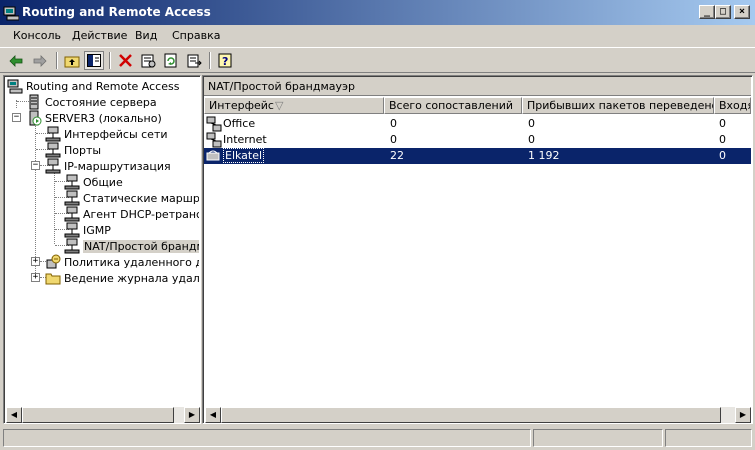  Describe the element at coordinates (83, 150) in the screenshot. I see `tree-label: Порты` at that location.